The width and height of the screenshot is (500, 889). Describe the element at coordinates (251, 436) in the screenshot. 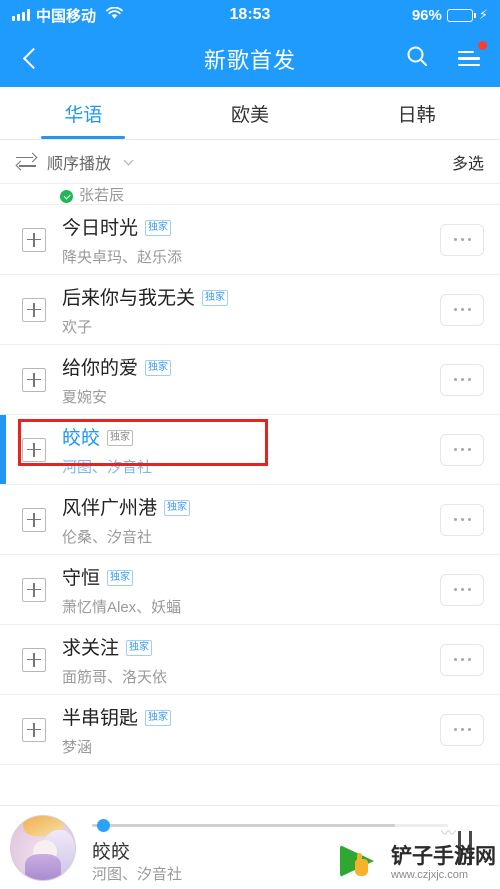

I see `song-title-line: 皎皎 独家` at that location.